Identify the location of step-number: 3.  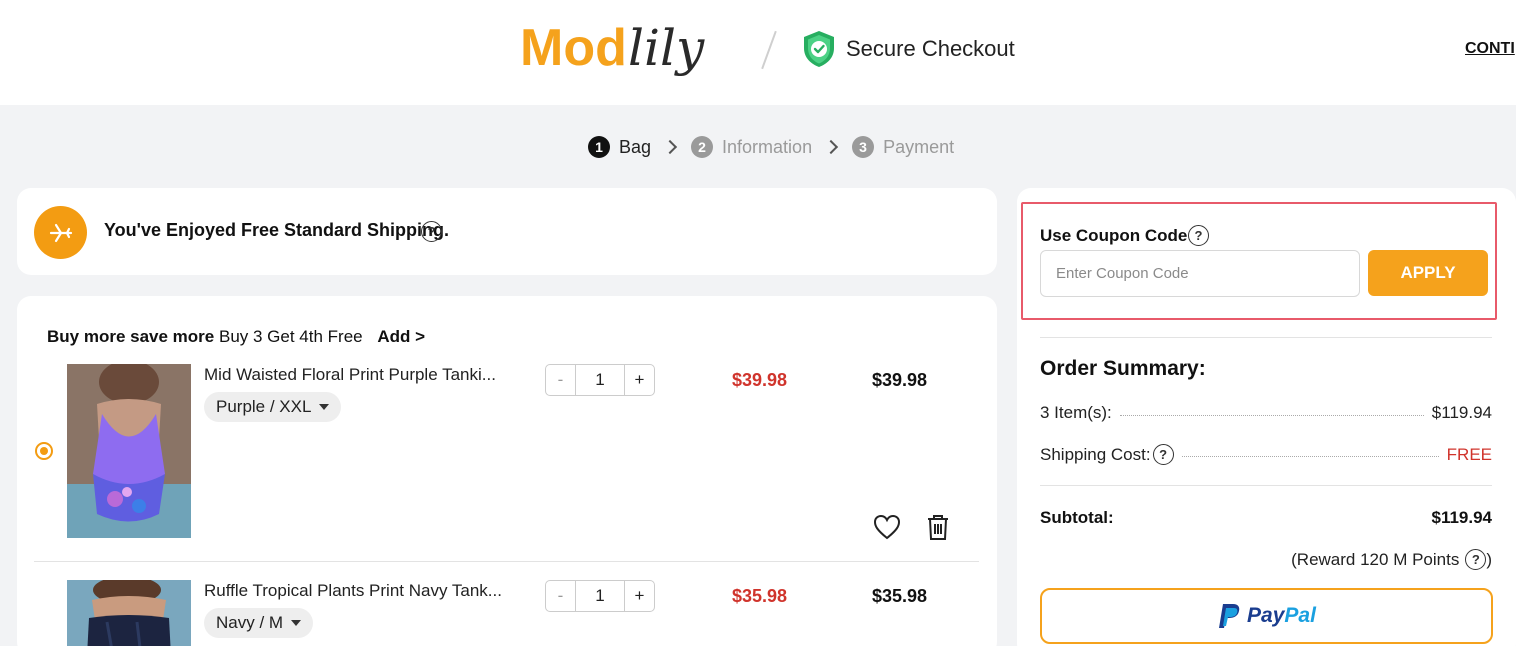
(863, 147).